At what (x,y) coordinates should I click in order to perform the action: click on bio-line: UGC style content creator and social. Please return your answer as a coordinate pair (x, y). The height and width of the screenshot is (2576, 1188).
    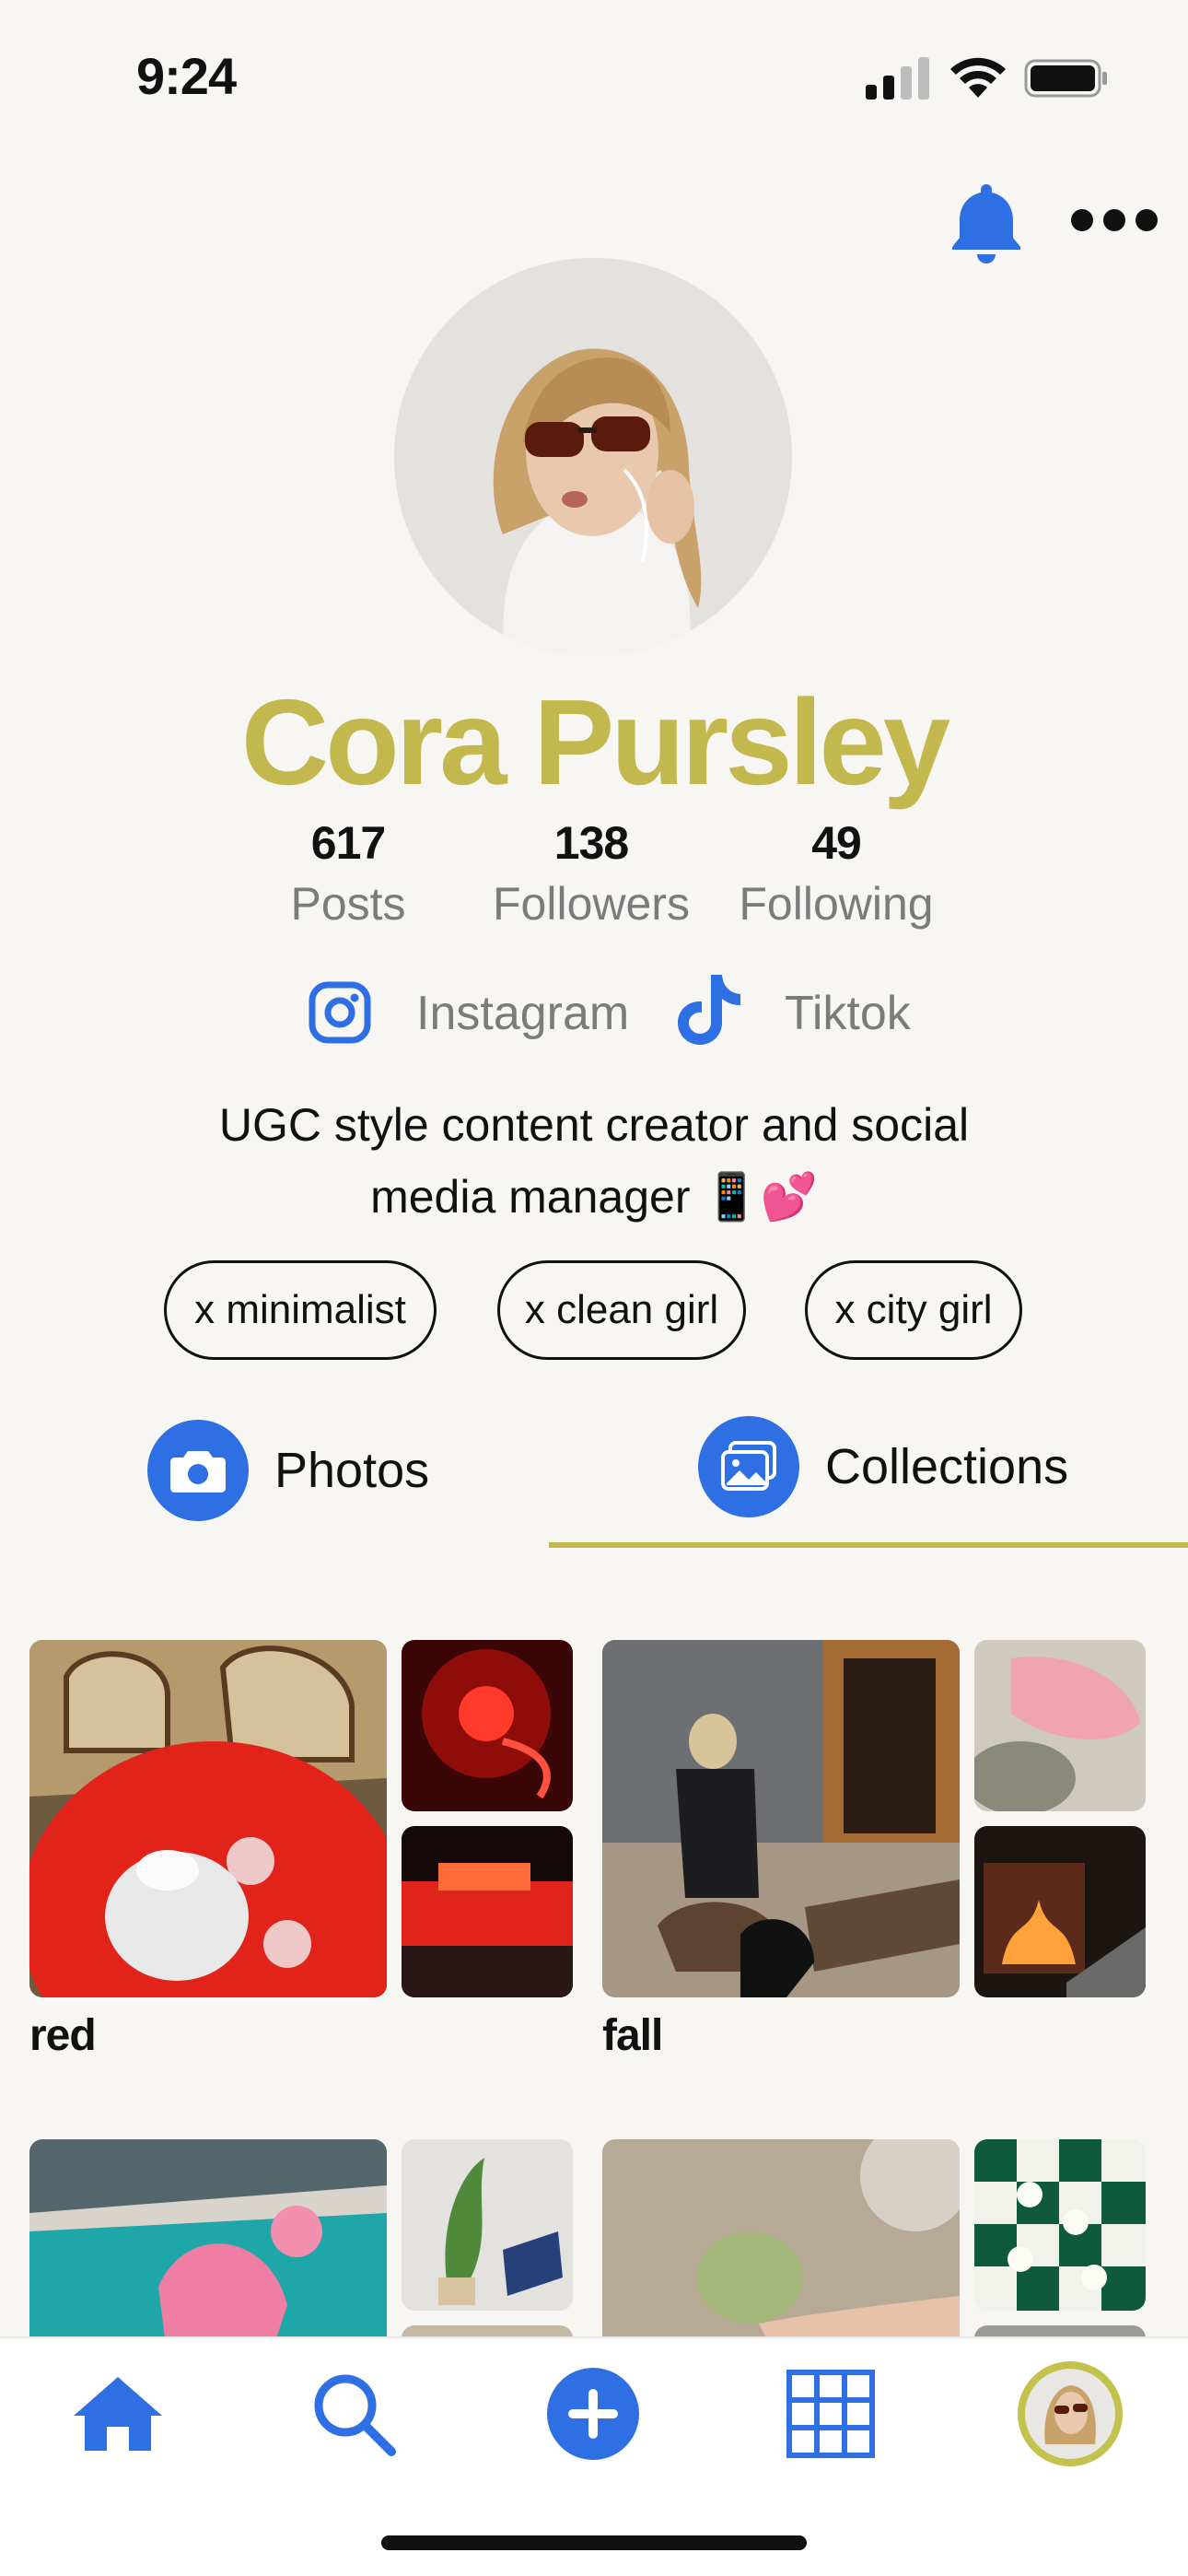
    Looking at the image, I should click on (594, 1125).